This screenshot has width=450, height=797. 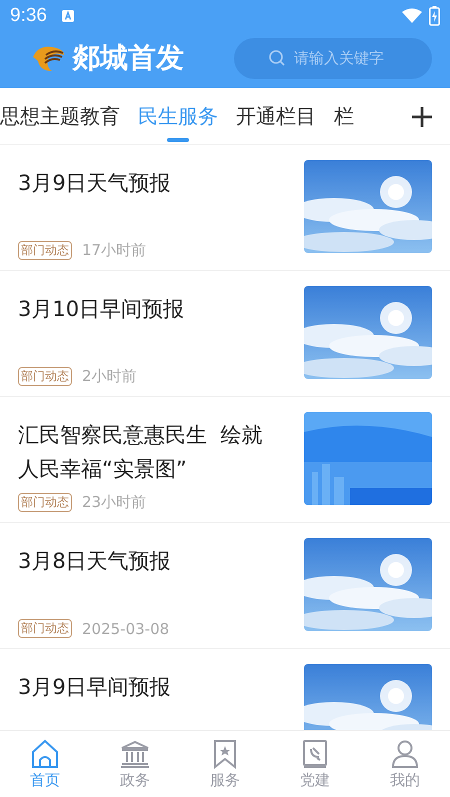 What do you see at coordinates (60, 116) in the screenshot?
I see `category-tab: 思想主题教育` at bounding box center [60, 116].